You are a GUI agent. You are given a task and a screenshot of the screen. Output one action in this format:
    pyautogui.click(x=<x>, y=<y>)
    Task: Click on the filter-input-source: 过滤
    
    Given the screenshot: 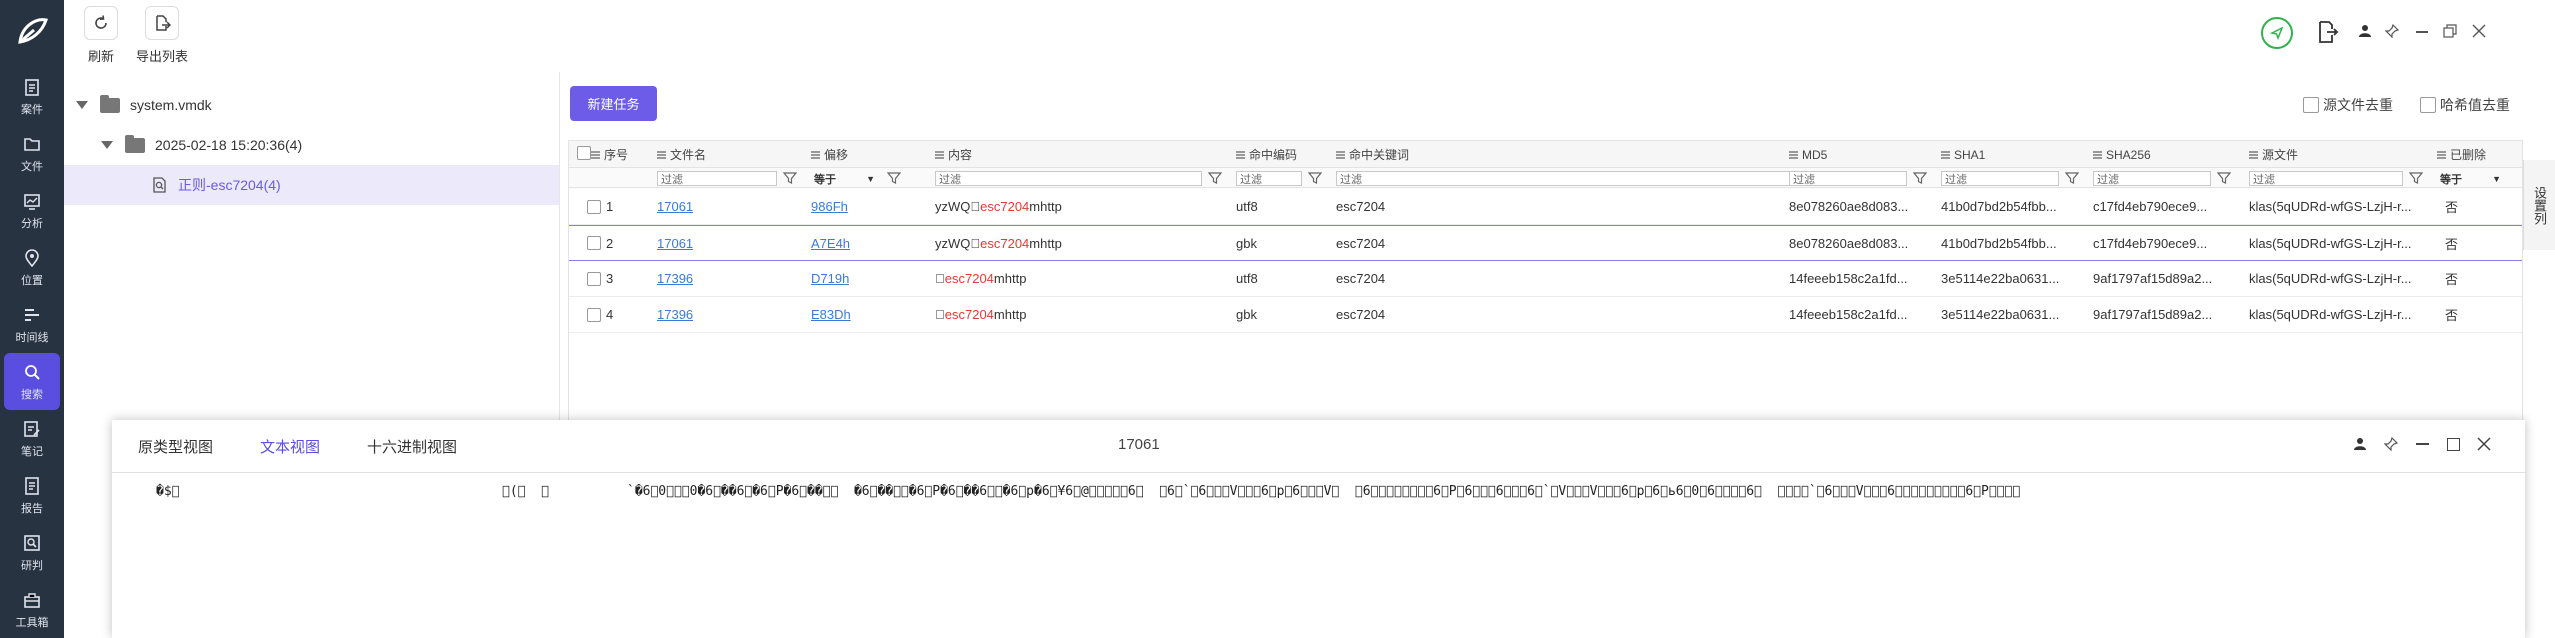 What is the action you would take?
    pyautogui.click(x=2326, y=178)
    